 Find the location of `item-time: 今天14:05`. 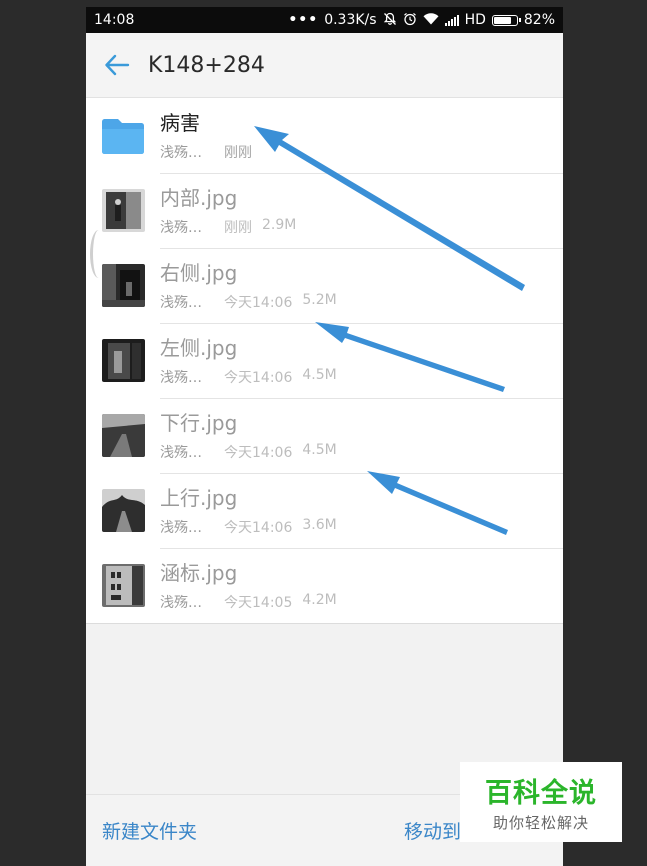

item-time: 今天14:05 is located at coordinates (258, 602).